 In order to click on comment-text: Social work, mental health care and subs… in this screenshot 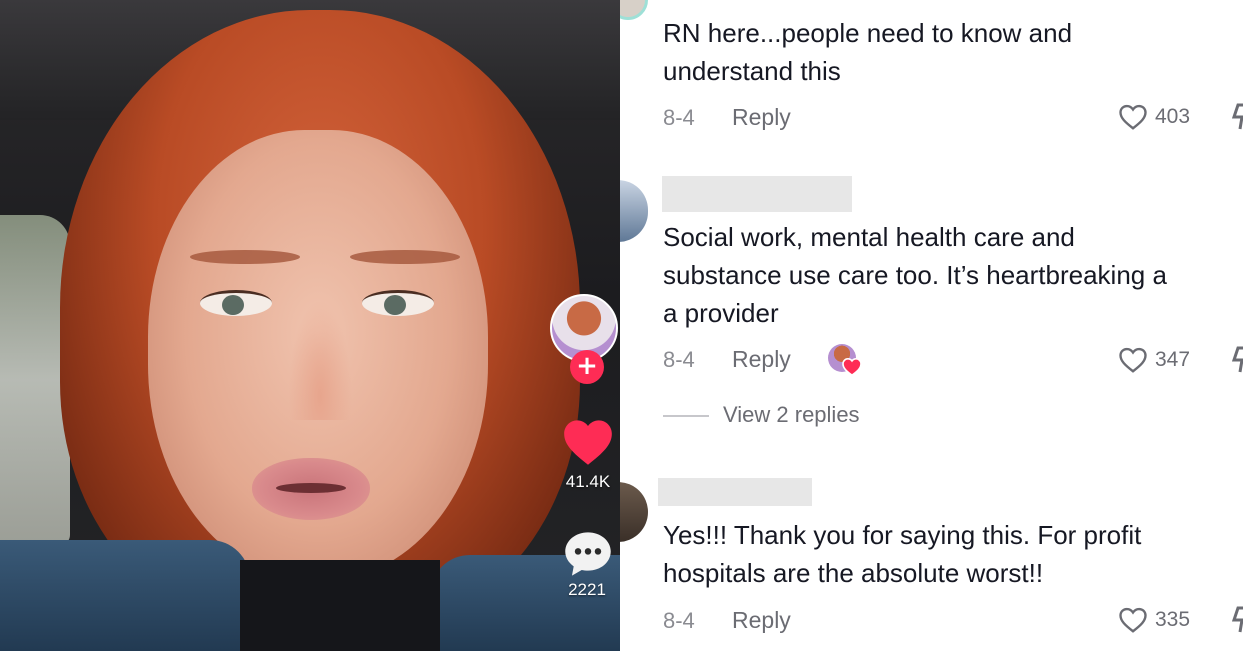, I will do `click(915, 275)`.